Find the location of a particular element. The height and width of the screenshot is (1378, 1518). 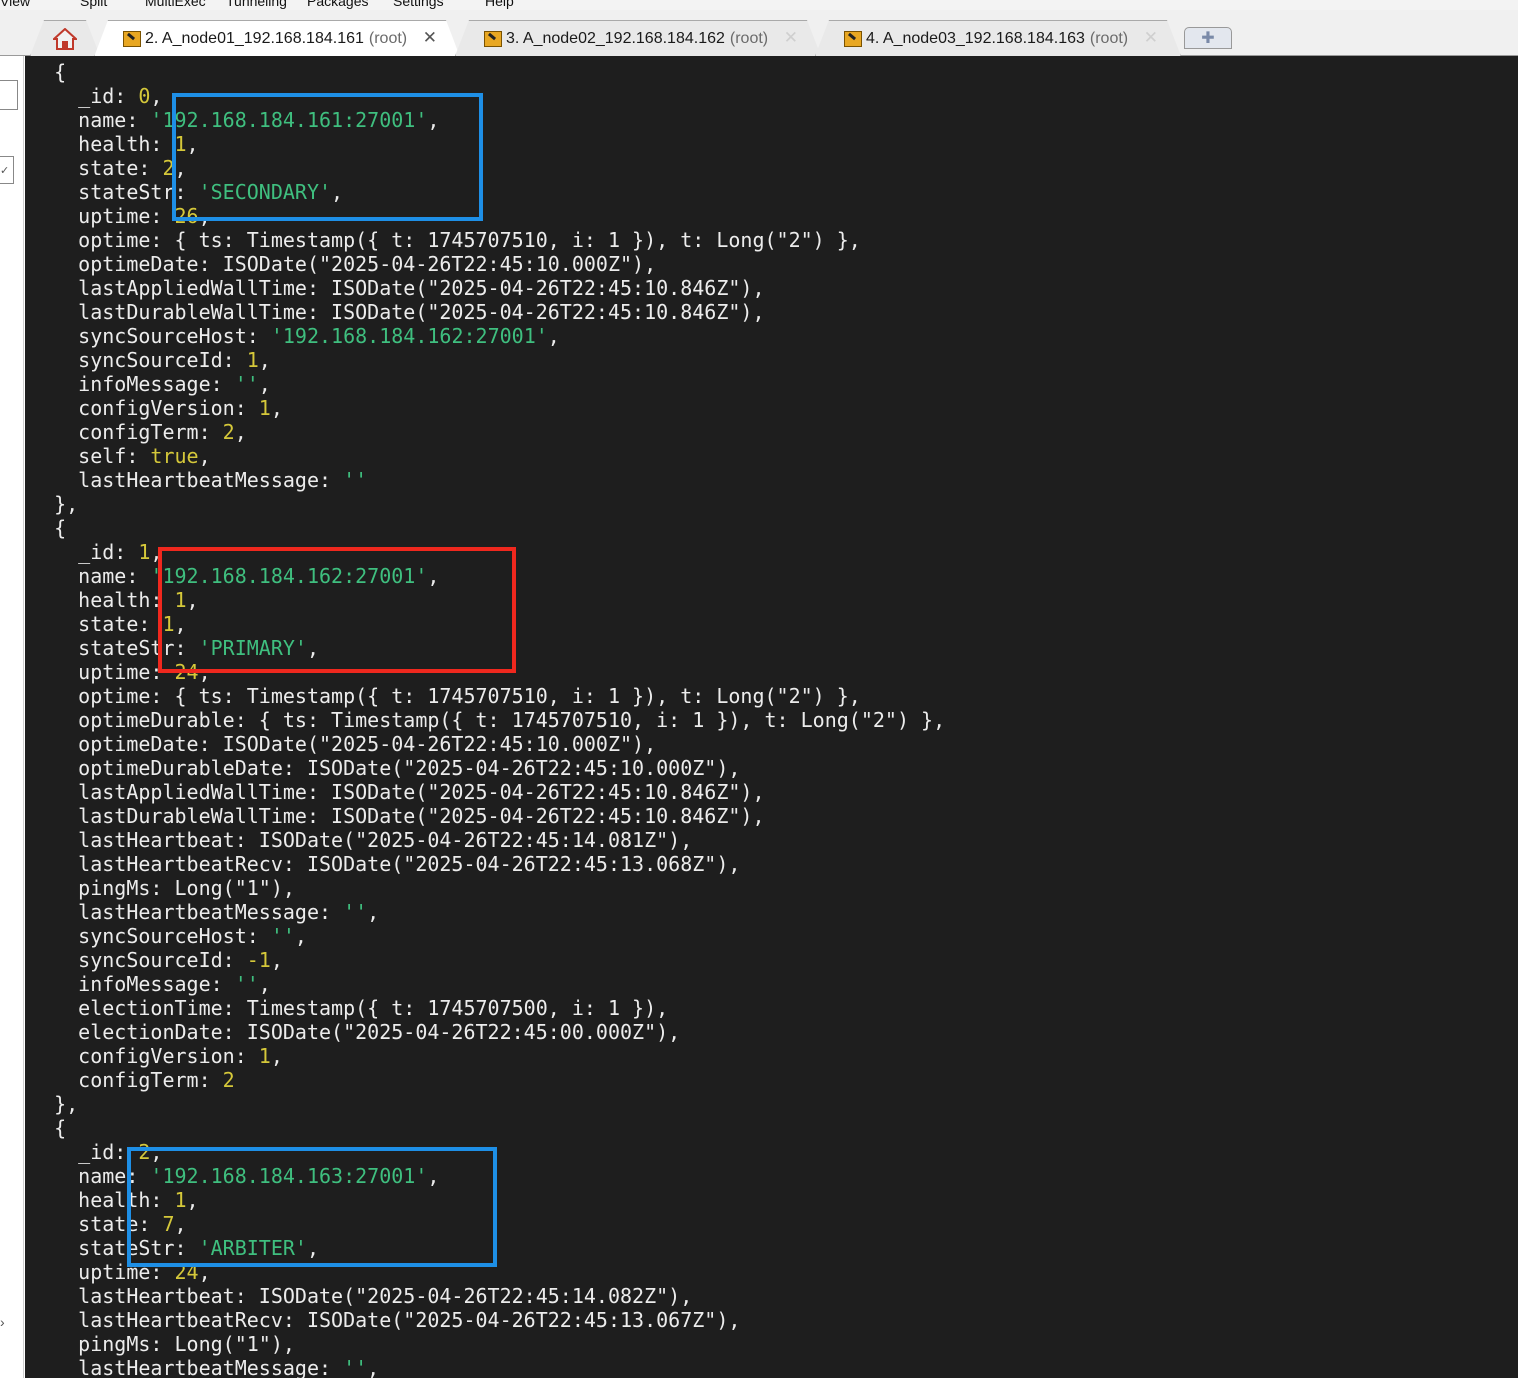

string-token: 'ARBITER' is located at coordinates (252, 1248).